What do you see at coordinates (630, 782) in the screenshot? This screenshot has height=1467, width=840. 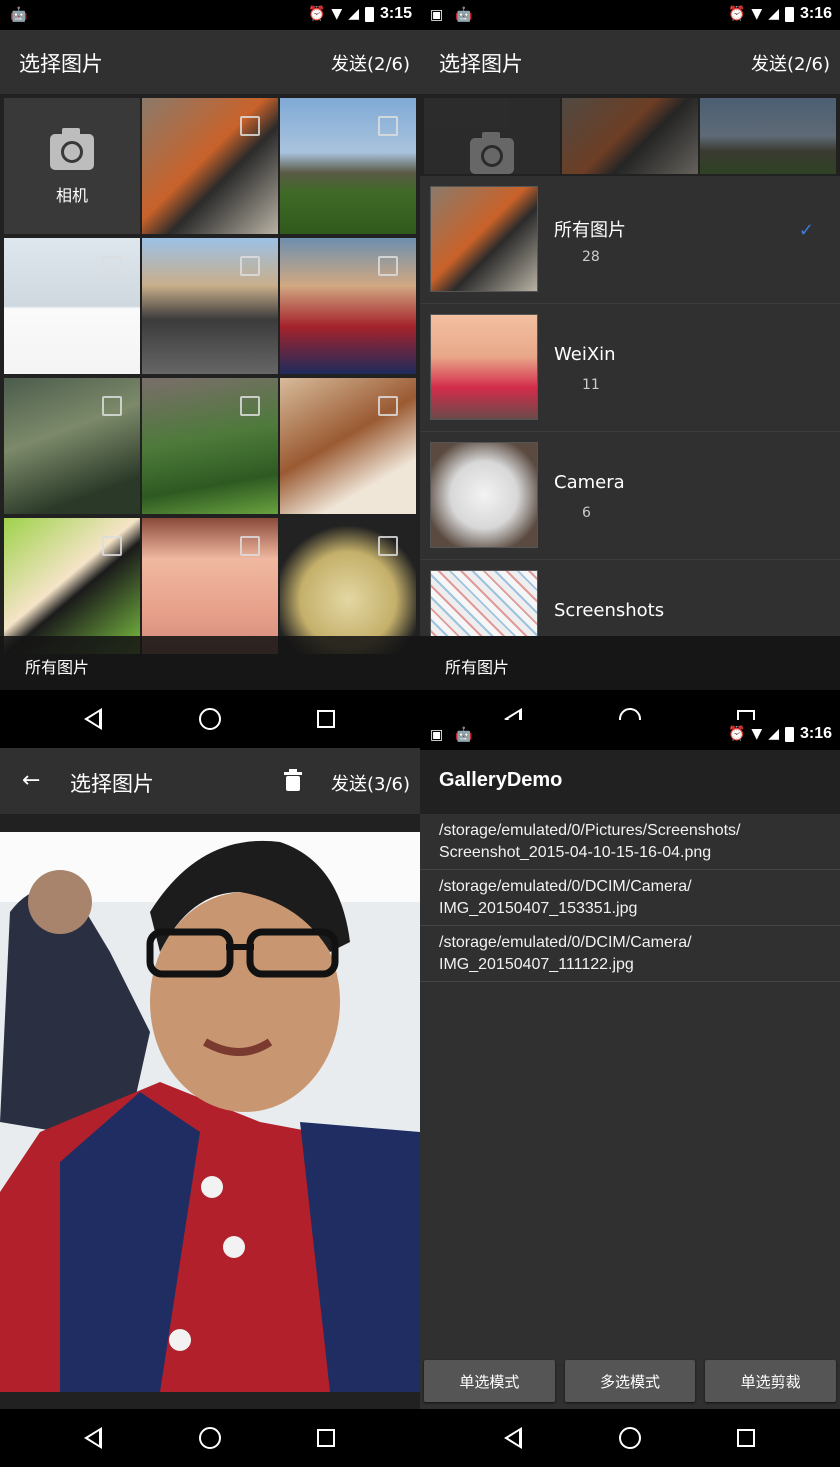 I see `app-bar: GalleryDemo` at bounding box center [630, 782].